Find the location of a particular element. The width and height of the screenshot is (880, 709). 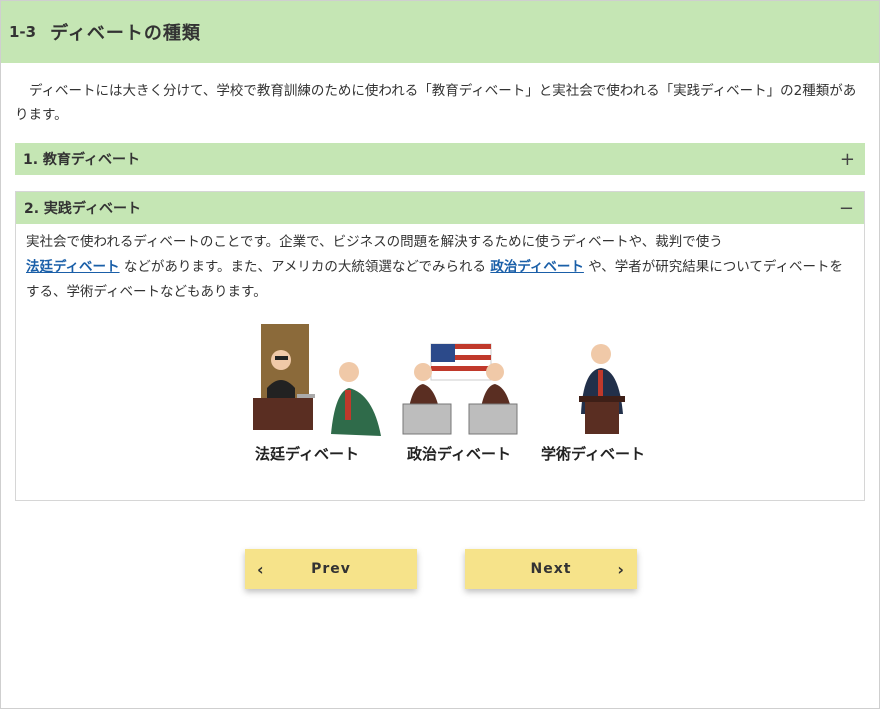

debate-types-illustration: 法廷ディベート 政治ディベート 学術ディベート is located at coordinates (441, 399).